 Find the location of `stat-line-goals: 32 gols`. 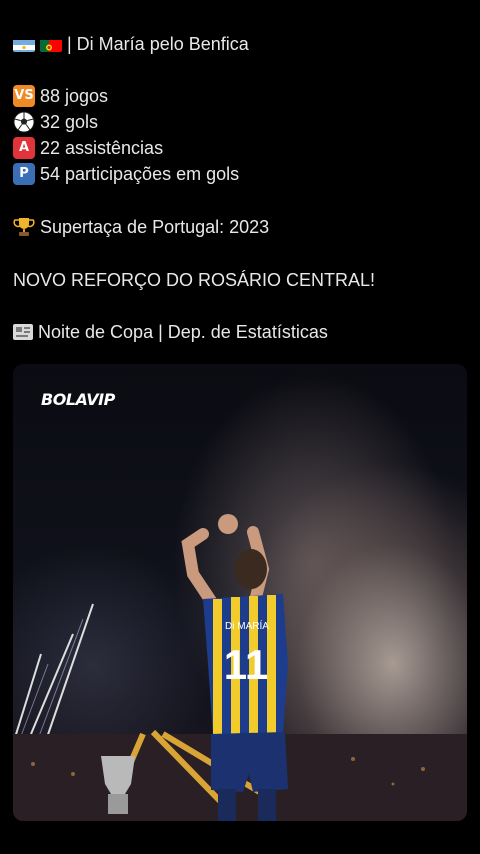

stat-line-goals: 32 gols is located at coordinates (55, 122).